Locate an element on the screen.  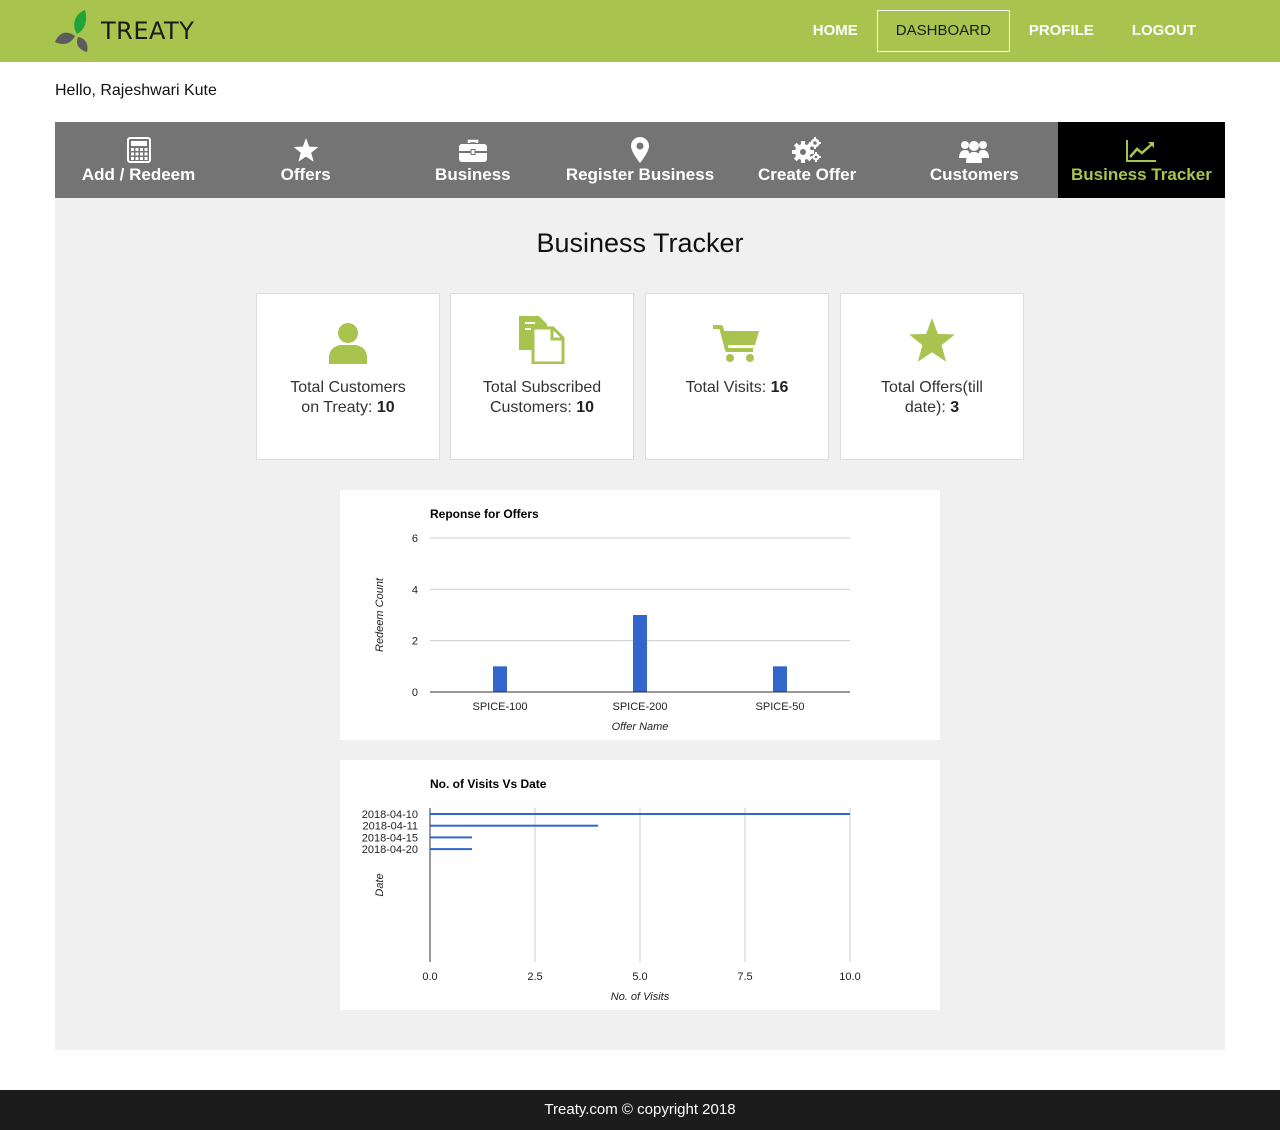
footer: Treaty.com © copyright 2018 is located at coordinates (640, 1110).